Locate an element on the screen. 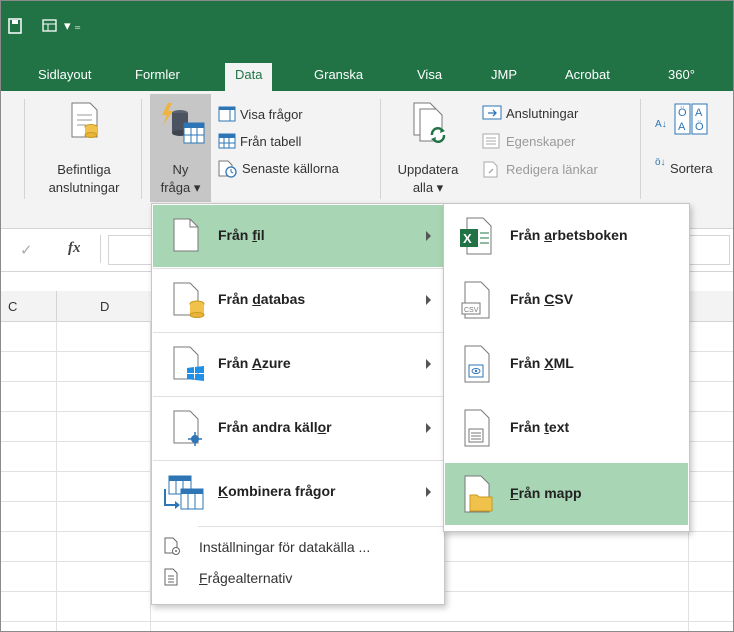 This screenshot has height=632, width=734. excel-workbook-icon: X is located at coordinates (476, 236).